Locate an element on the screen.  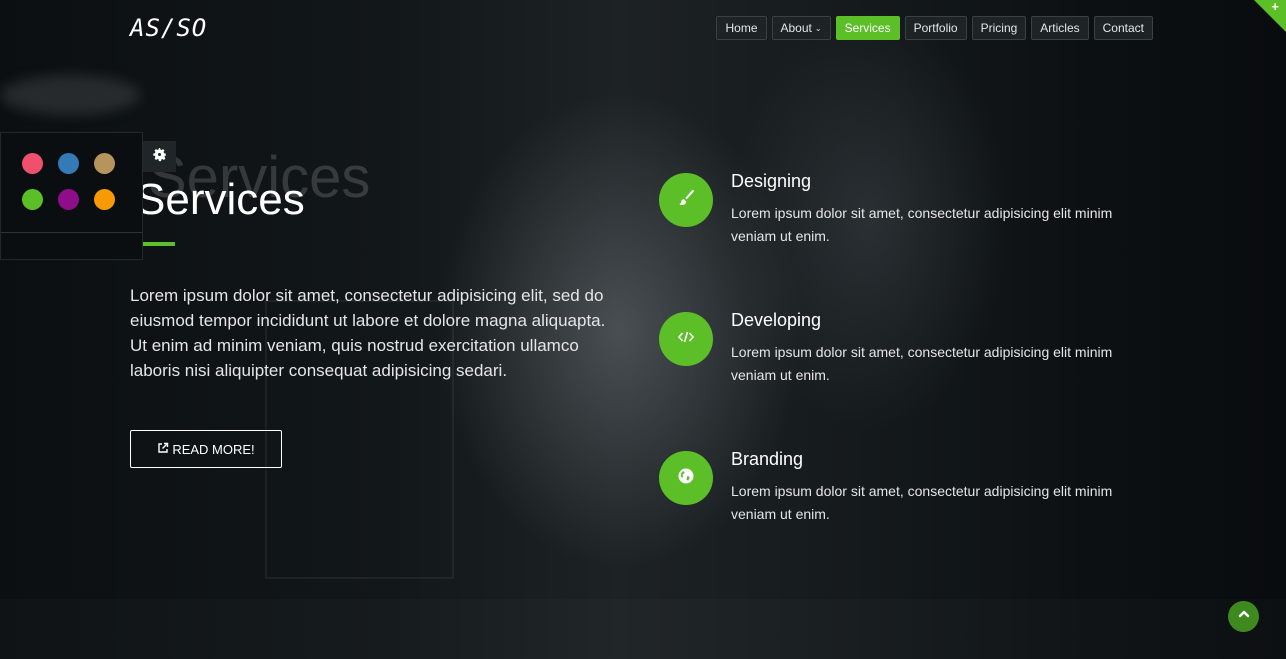
nav-home-label: Home is located at coordinates (741, 28).